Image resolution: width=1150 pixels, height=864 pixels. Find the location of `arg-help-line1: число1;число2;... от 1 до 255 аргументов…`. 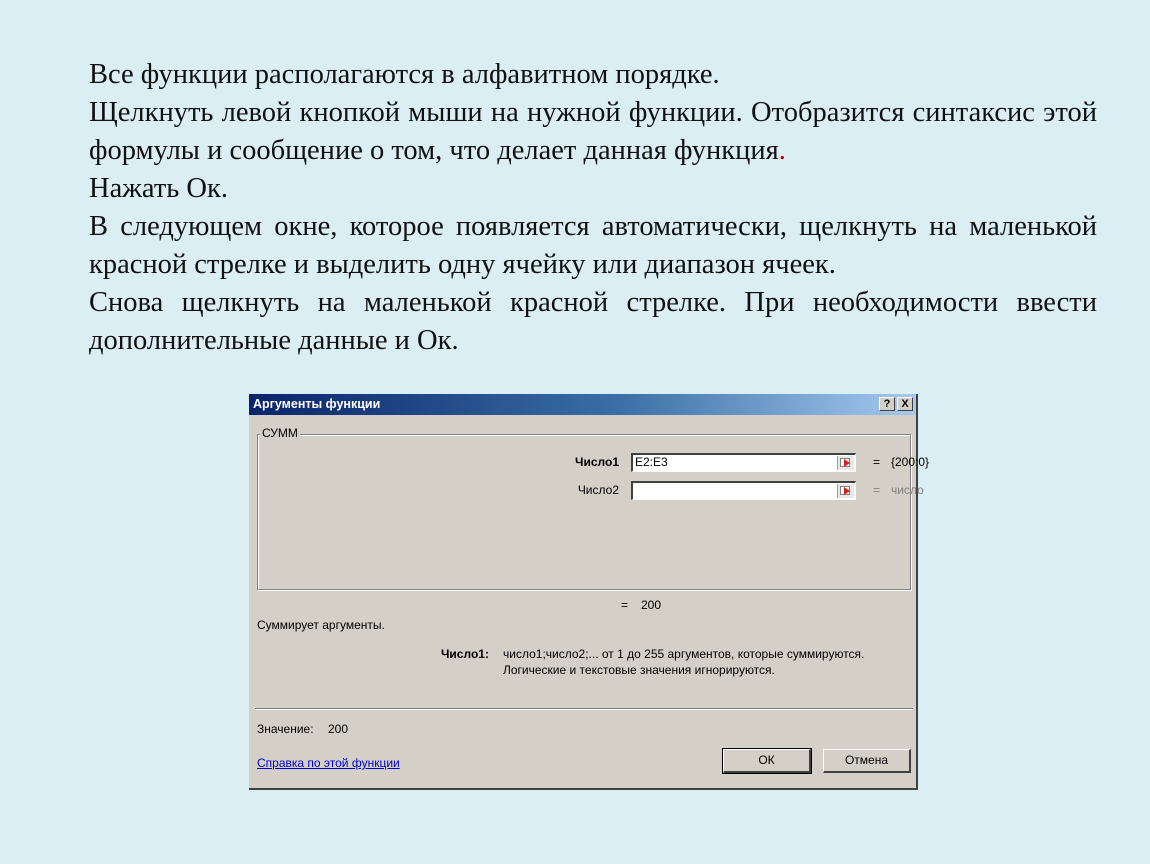

arg-help-line1: число1;число2;... от 1 до 255 аргументов… is located at coordinates (684, 654).